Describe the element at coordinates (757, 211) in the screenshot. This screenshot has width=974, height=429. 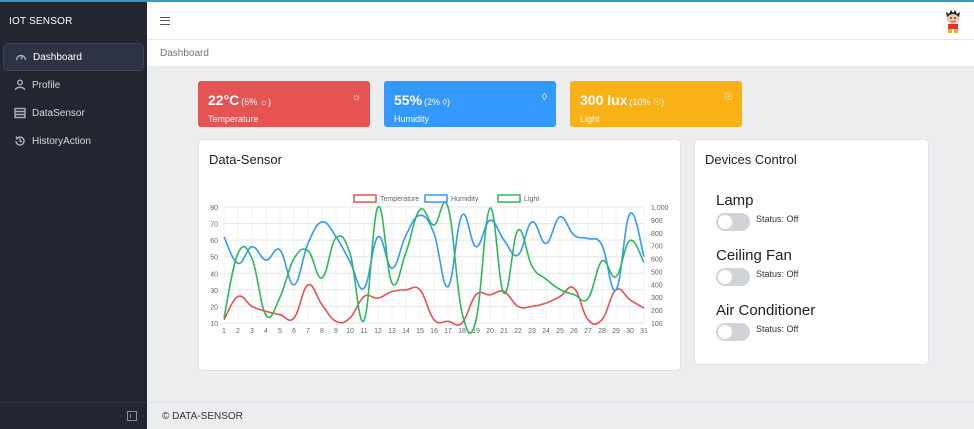
I see `device-lamp: Lamp Status: Off` at that location.